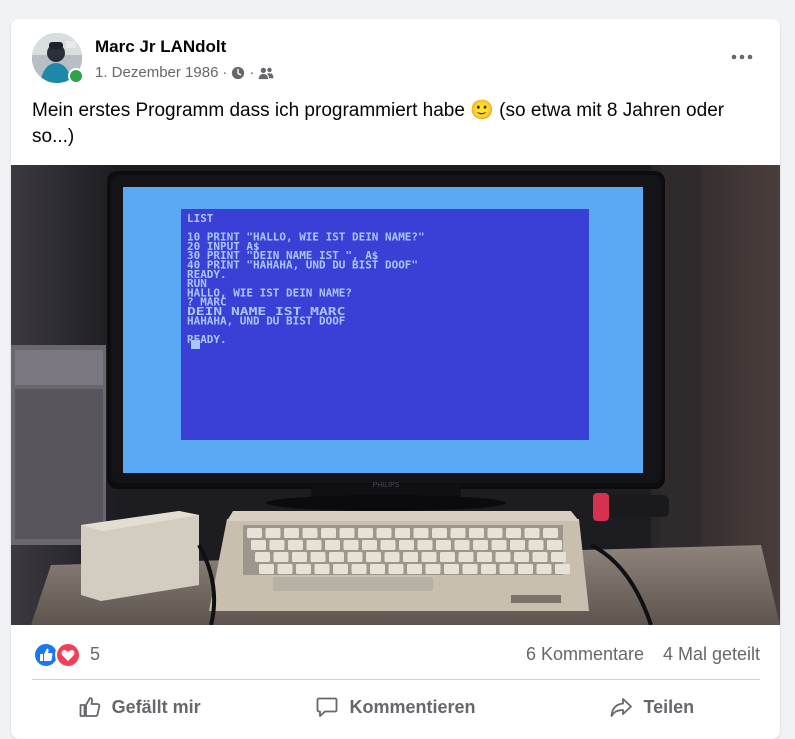 The width and height of the screenshot is (795, 739). What do you see at coordinates (160, 47) in the screenshot?
I see `author-name: Marc Jr LANdolt` at bounding box center [160, 47].